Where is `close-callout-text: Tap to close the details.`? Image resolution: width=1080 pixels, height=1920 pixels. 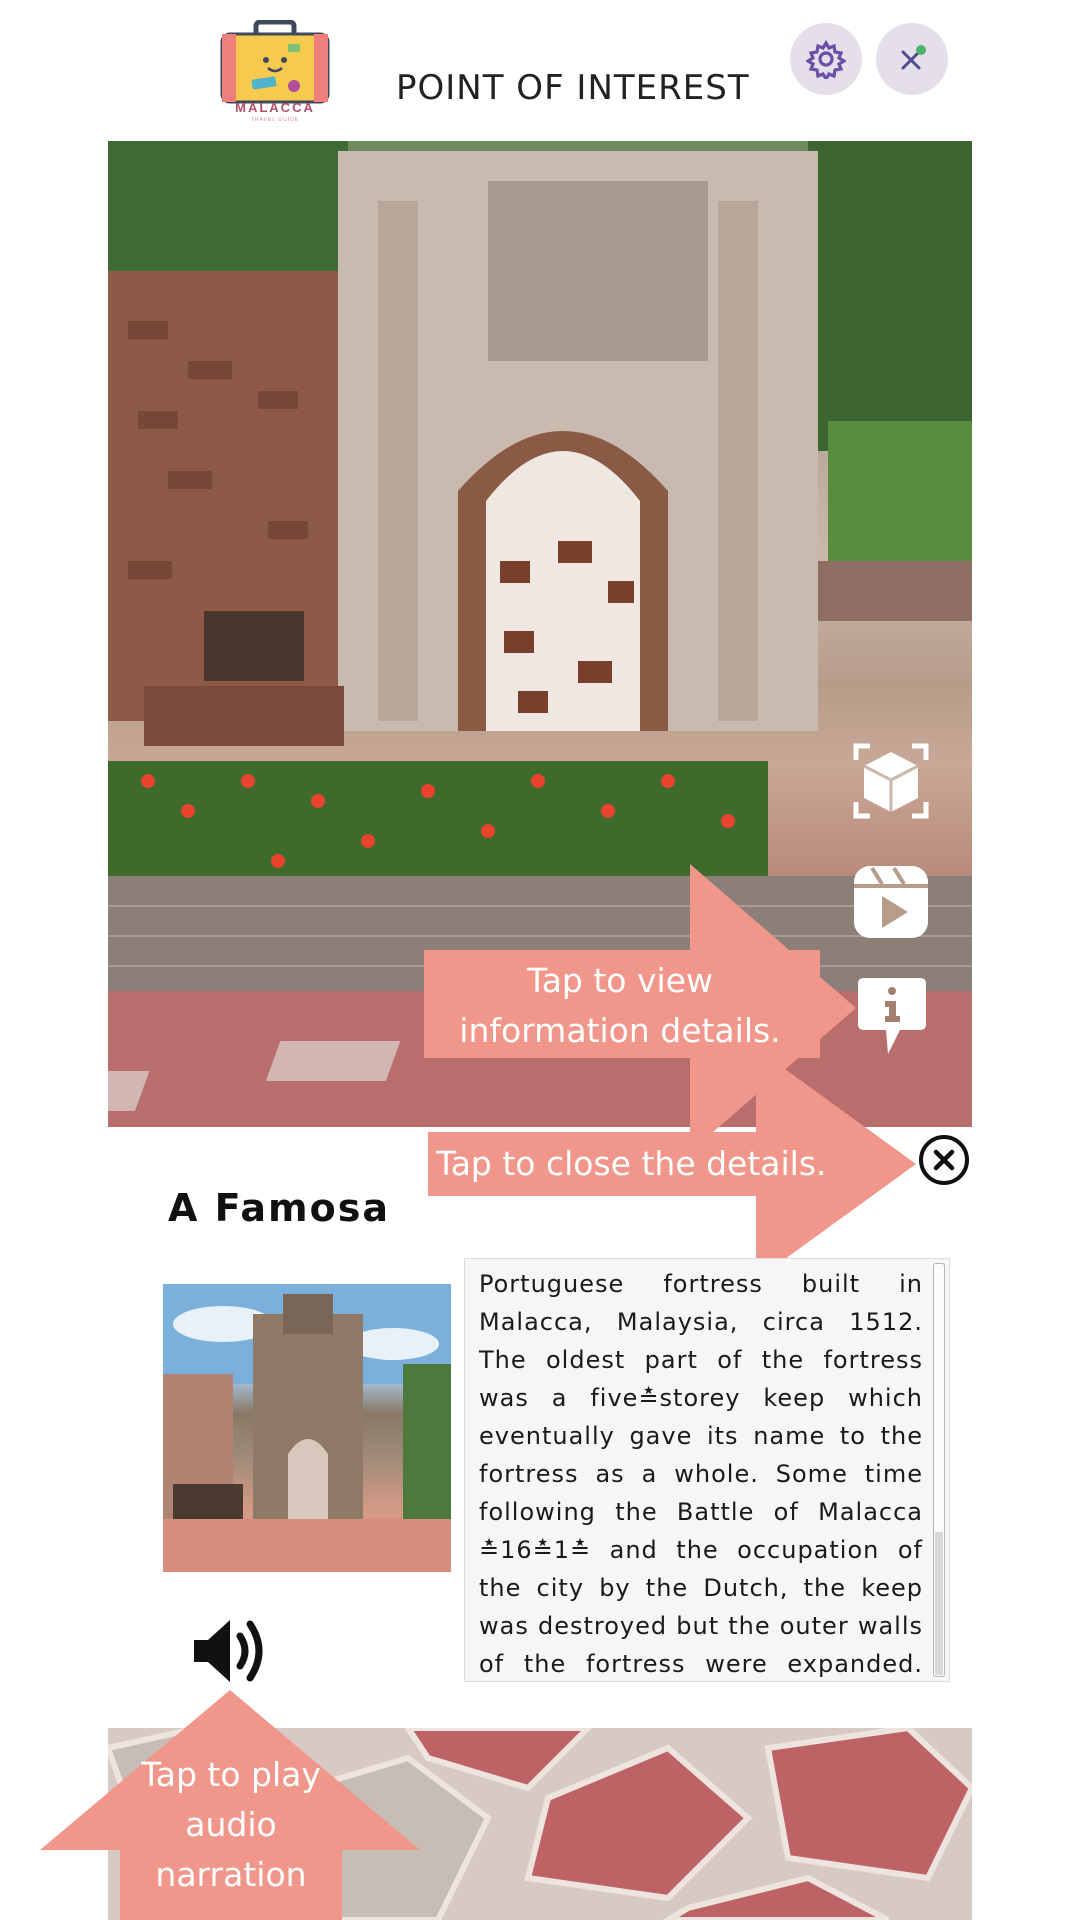
close-callout-text: Tap to close the details. is located at coordinates (631, 1163).